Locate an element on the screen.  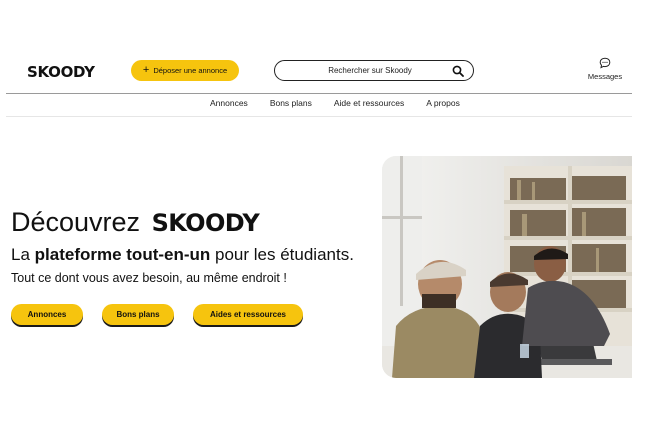
hero-subtitle-start: La is located at coordinates (23, 254).